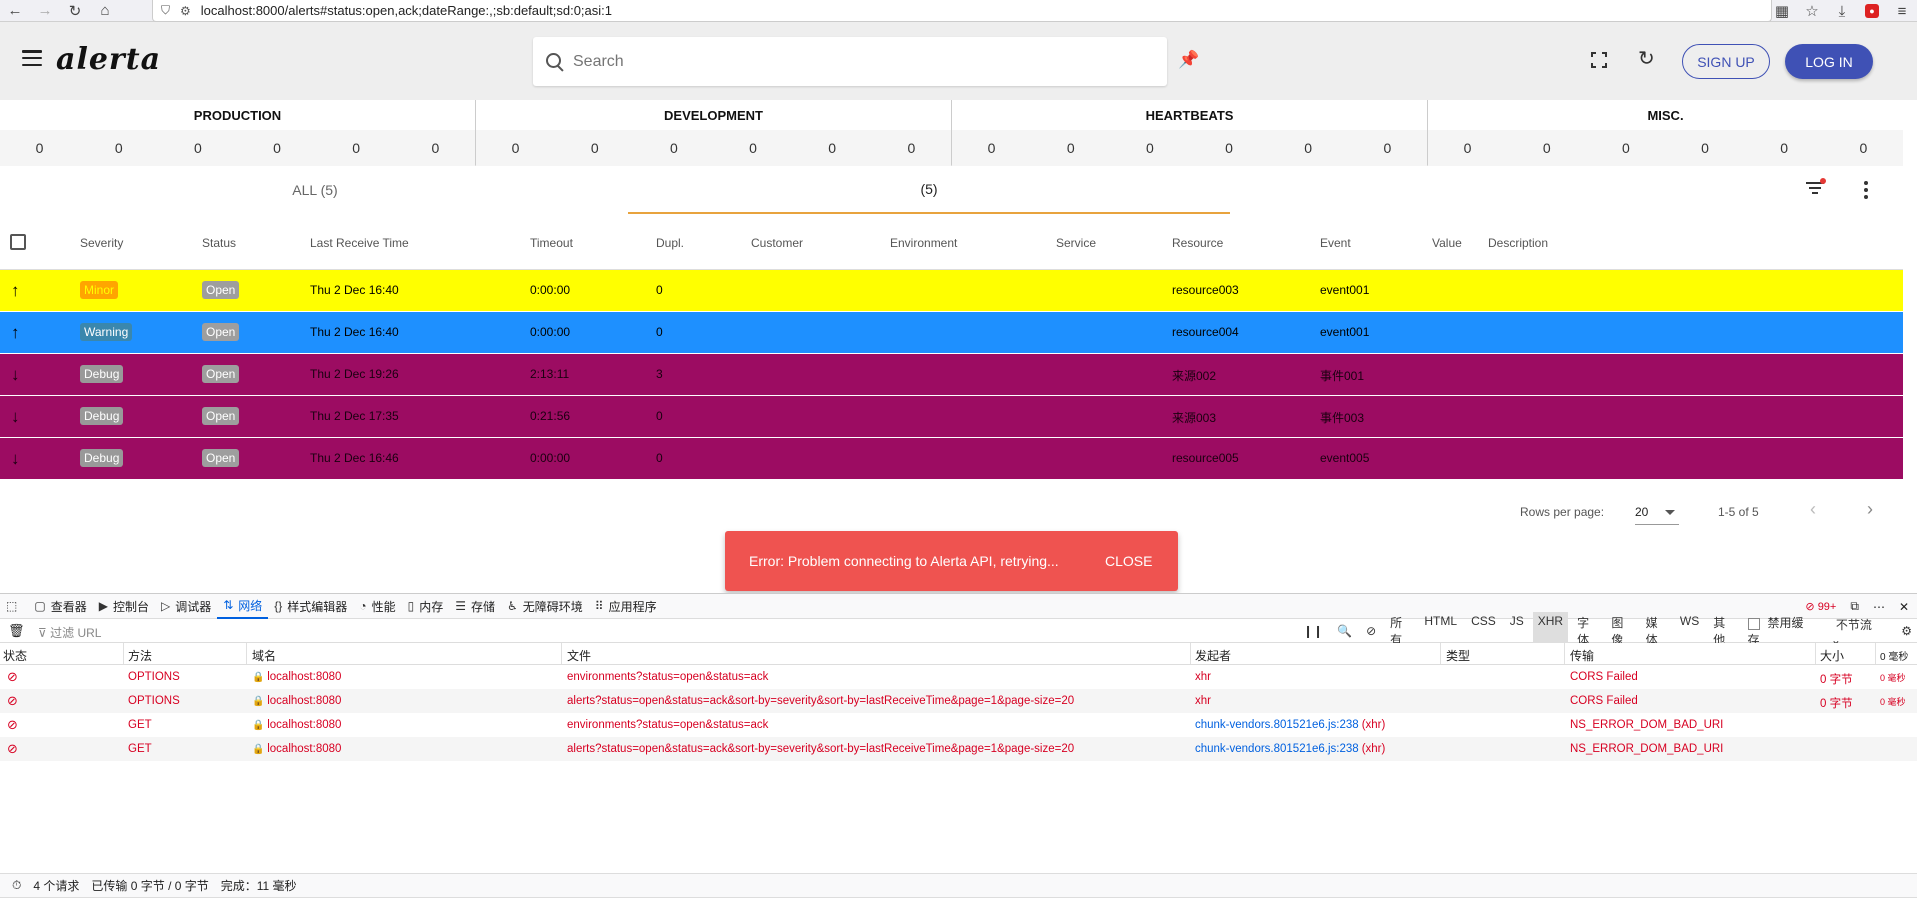 The width and height of the screenshot is (1917, 907). What do you see at coordinates (1753, 623) in the screenshot?
I see `disable-cache-checkbox` at bounding box center [1753, 623].